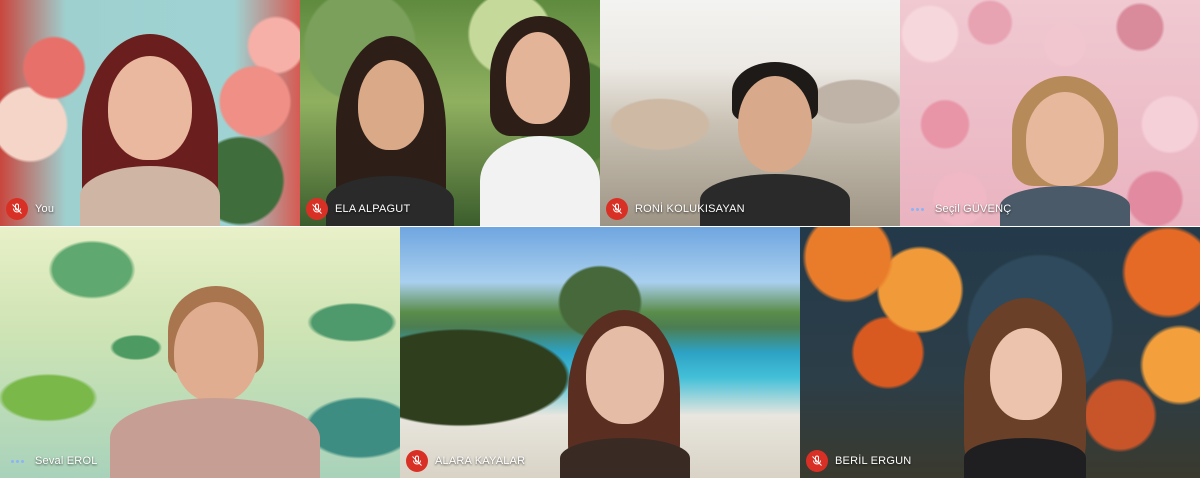  What do you see at coordinates (973, 209) in the screenshot?
I see `participant-name: Seçil GÜVENÇ` at bounding box center [973, 209].